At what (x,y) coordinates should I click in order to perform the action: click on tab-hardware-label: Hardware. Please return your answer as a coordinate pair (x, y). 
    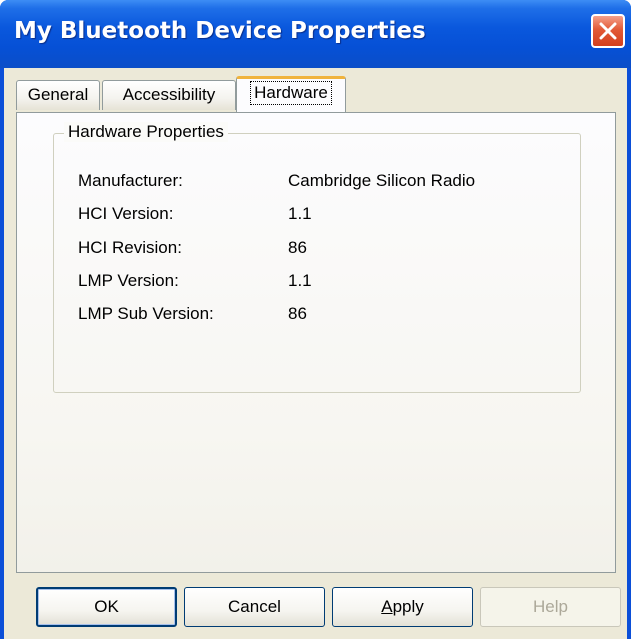
    Looking at the image, I should click on (291, 93).